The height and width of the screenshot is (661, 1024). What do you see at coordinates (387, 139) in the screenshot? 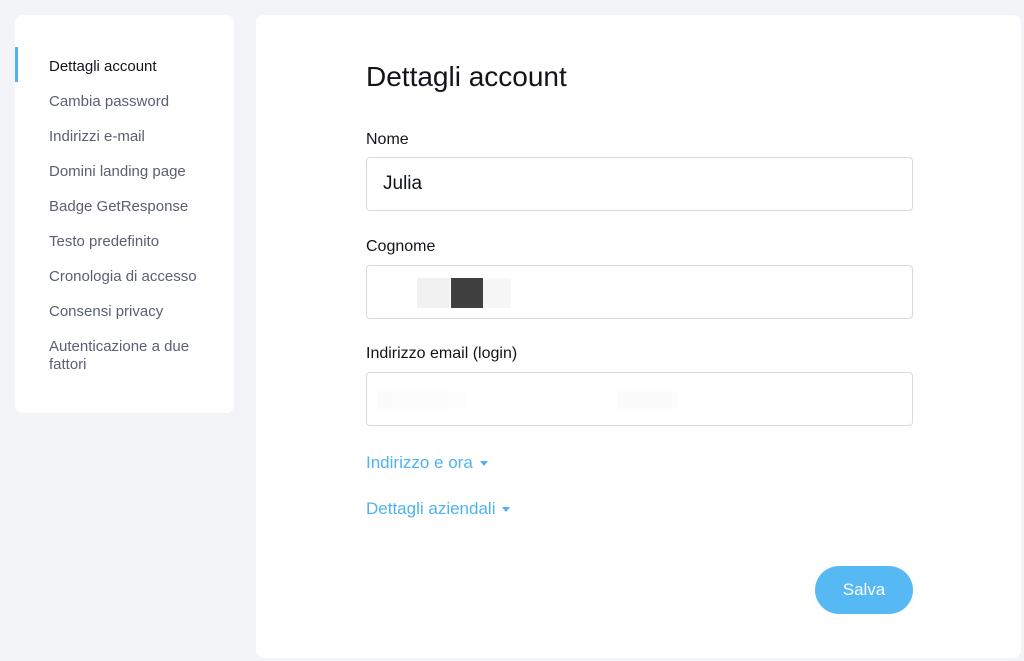
I see `first-name-label: Nome` at bounding box center [387, 139].